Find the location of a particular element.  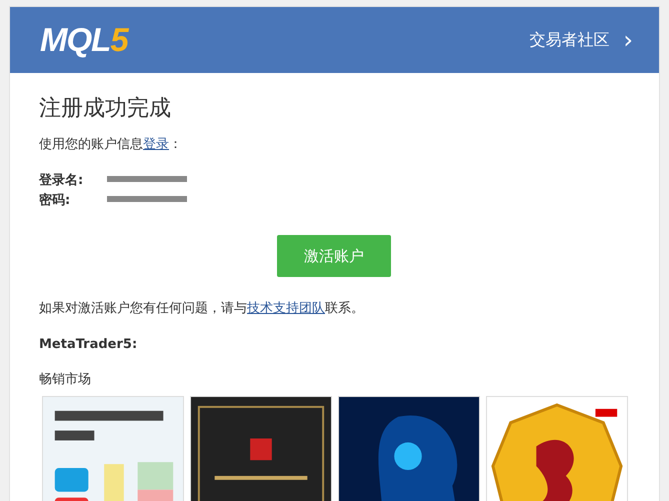

help-text: 如果对激活账户您有任何问题，请与技术支持团队联系。 is located at coordinates (202, 308).